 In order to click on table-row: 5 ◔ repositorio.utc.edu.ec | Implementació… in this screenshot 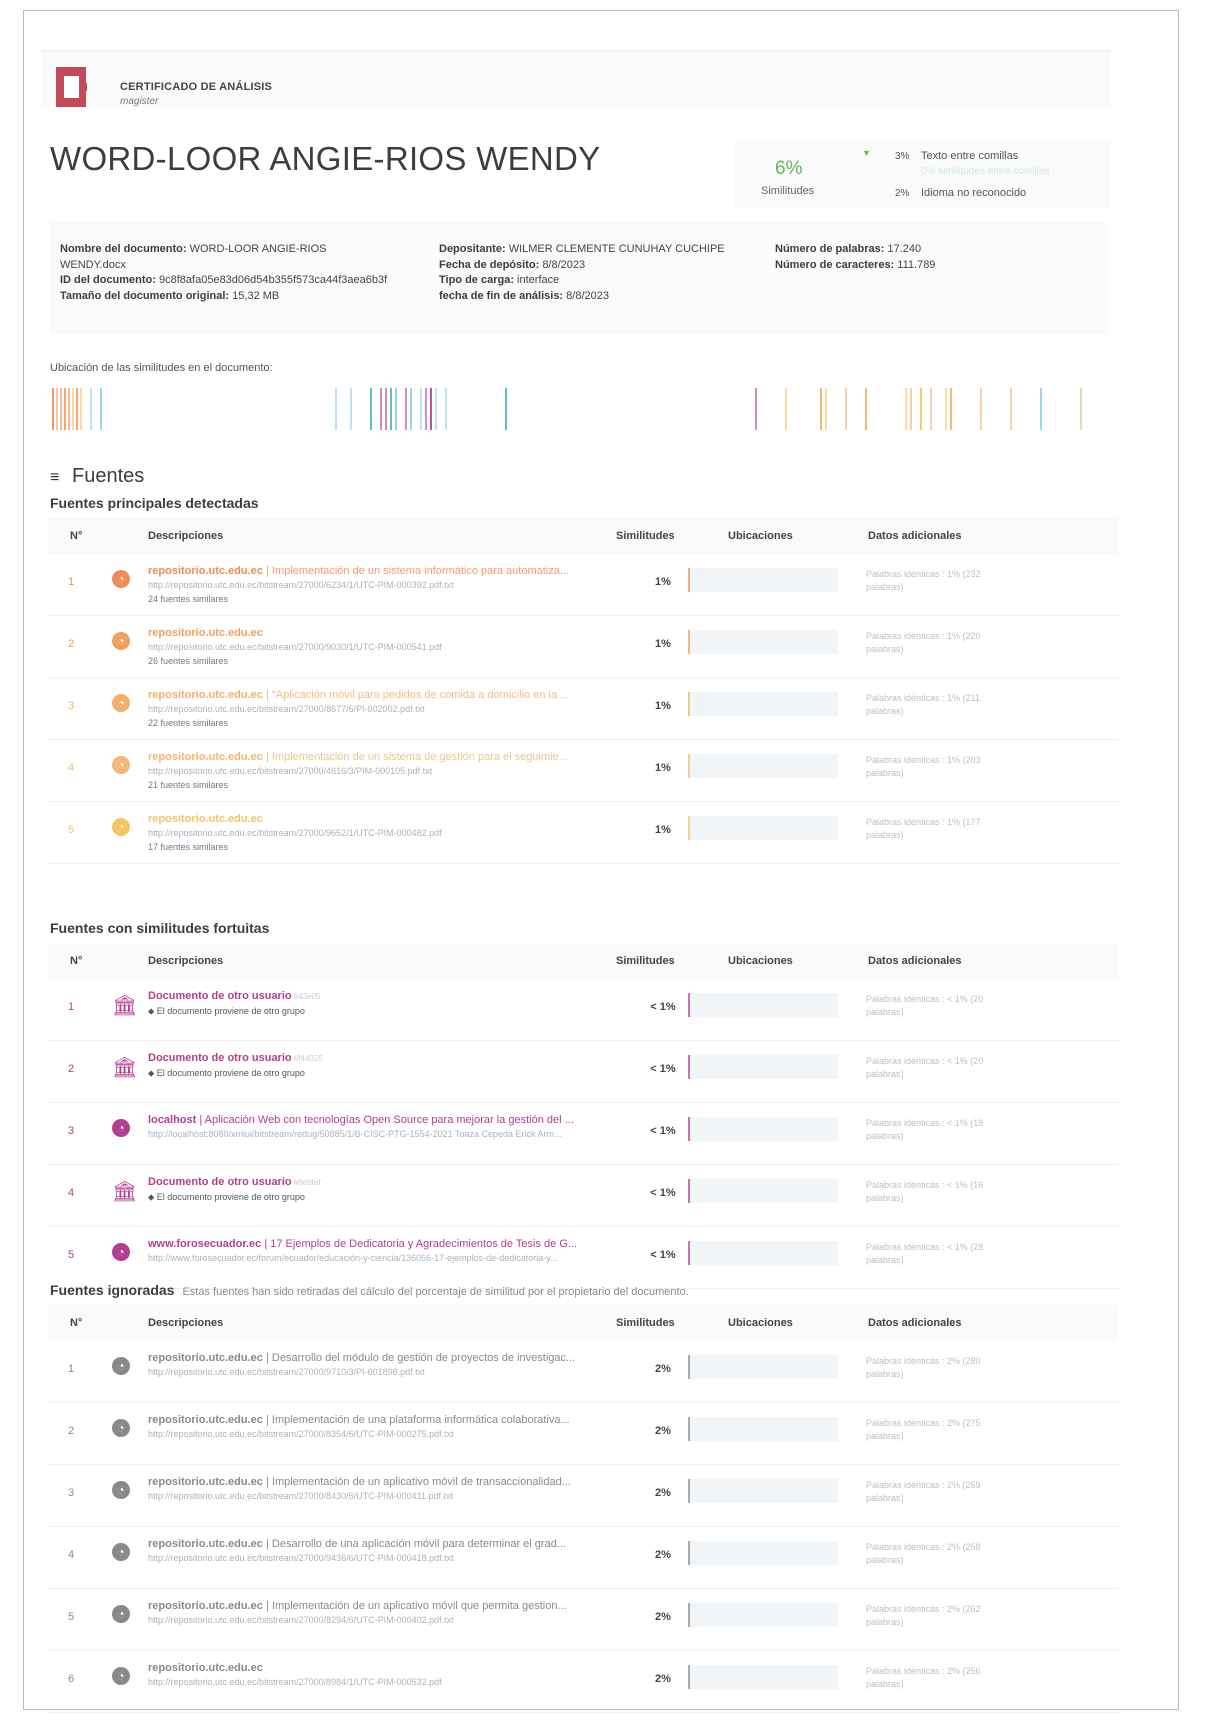, I will do `click(583, 1620)`.